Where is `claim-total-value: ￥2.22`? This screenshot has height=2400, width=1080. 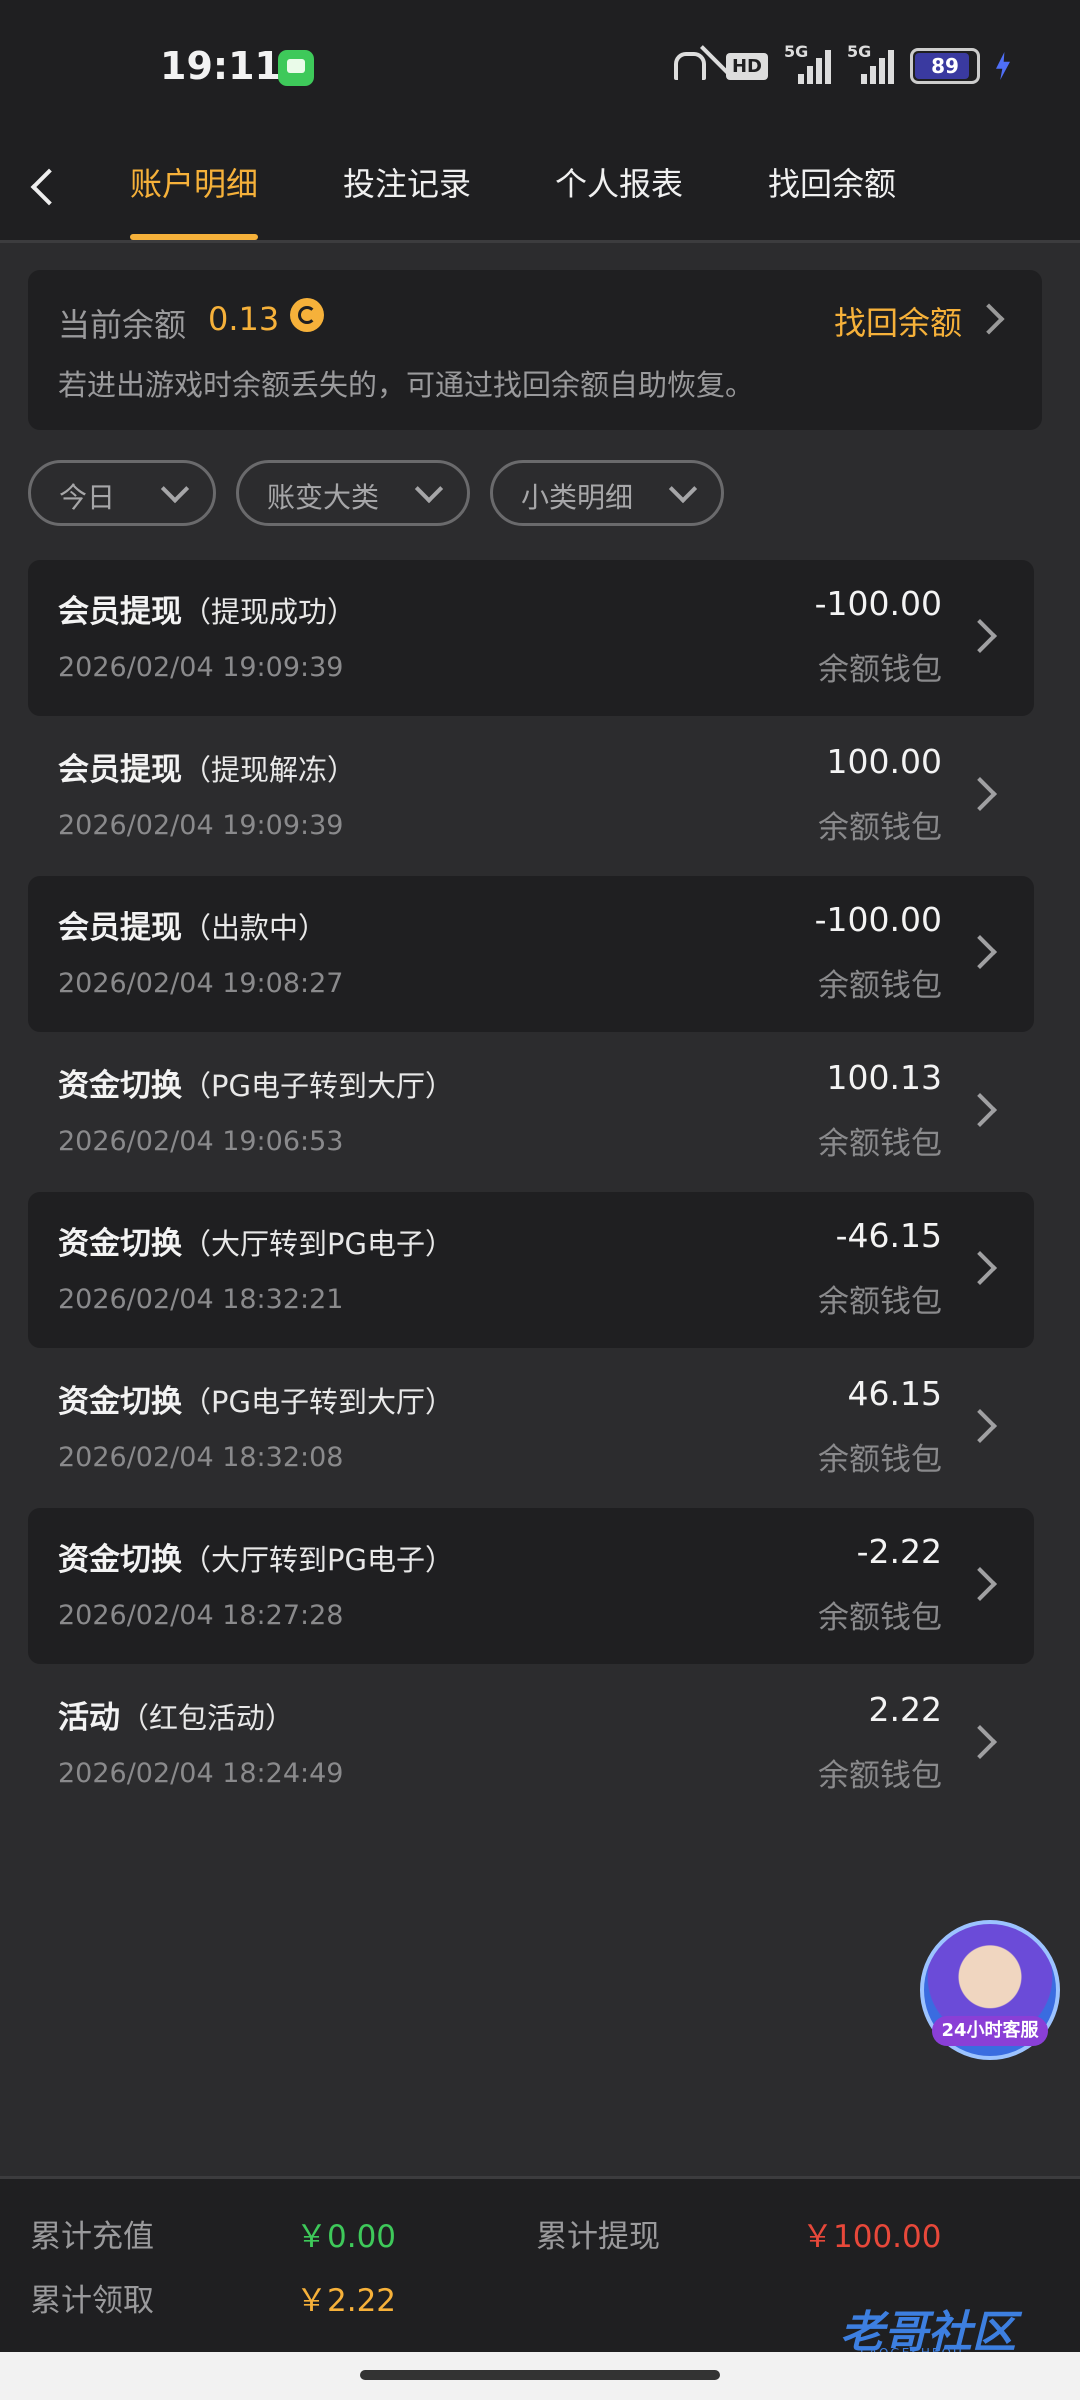
claim-total-value: ￥2.22 is located at coordinates (346, 2301).